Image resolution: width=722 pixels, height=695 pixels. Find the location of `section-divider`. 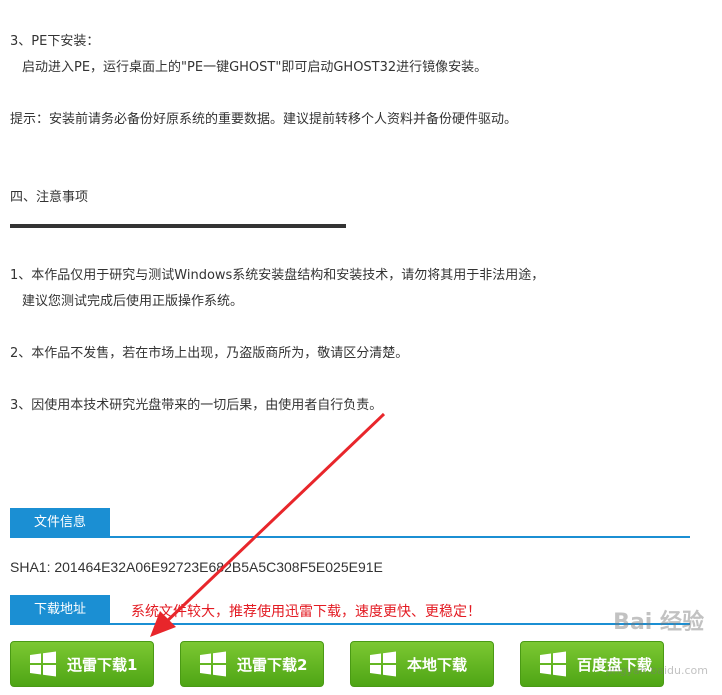

section-divider is located at coordinates (178, 226).